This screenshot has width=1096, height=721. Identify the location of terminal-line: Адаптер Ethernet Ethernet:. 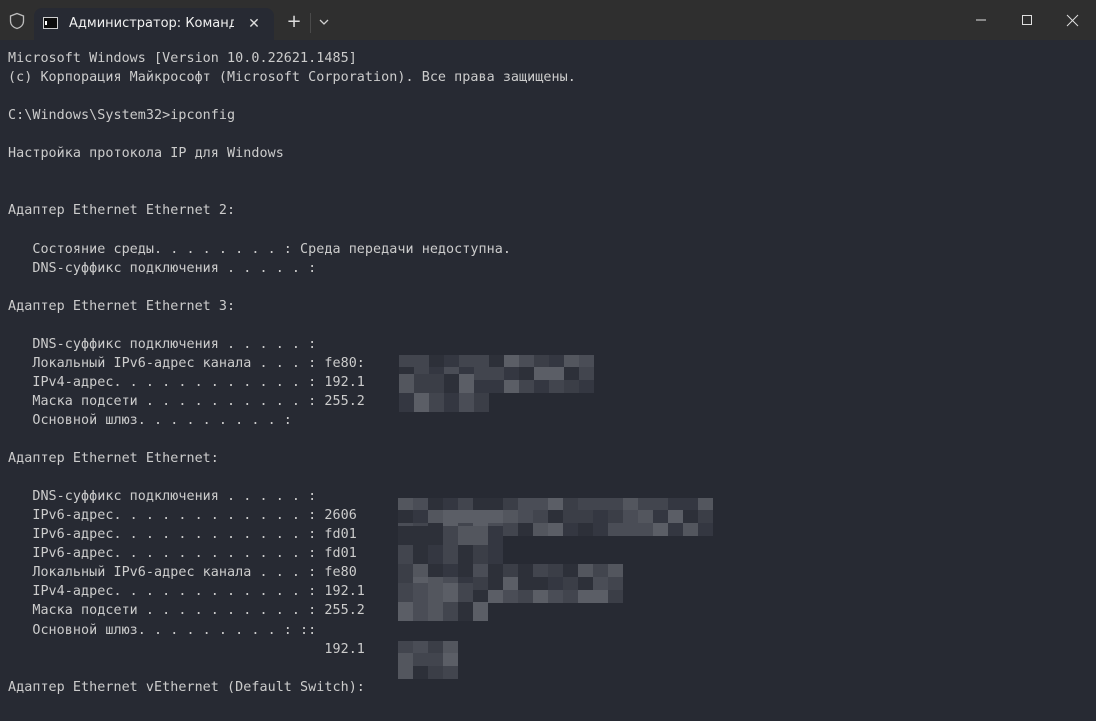
(113, 459).